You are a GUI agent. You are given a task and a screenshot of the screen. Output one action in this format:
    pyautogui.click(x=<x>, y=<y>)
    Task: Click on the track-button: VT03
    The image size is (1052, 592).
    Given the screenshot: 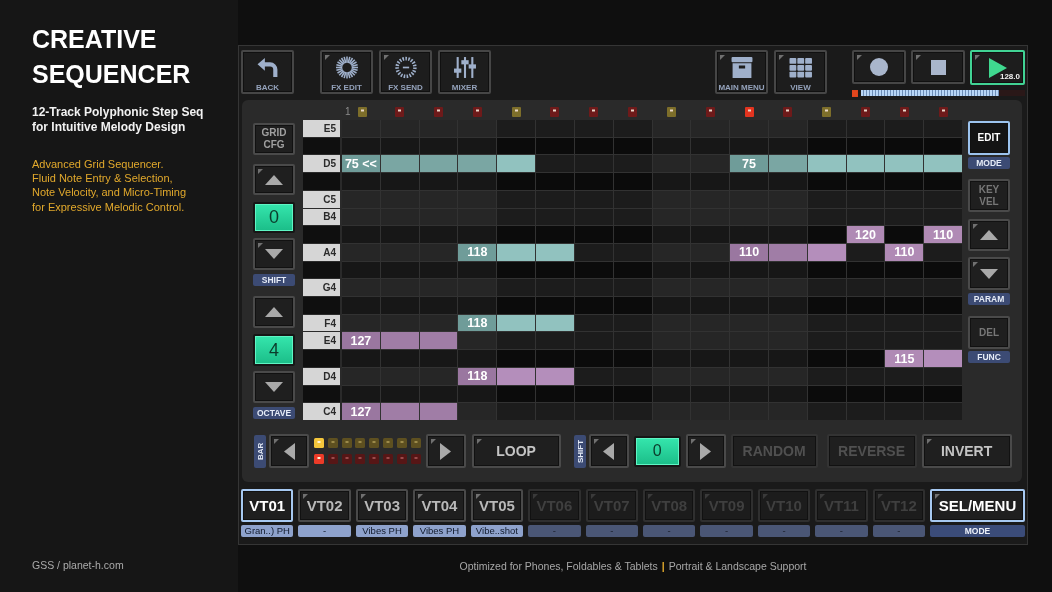 What is the action you would take?
    pyautogui.click(x=382, y=505)
    